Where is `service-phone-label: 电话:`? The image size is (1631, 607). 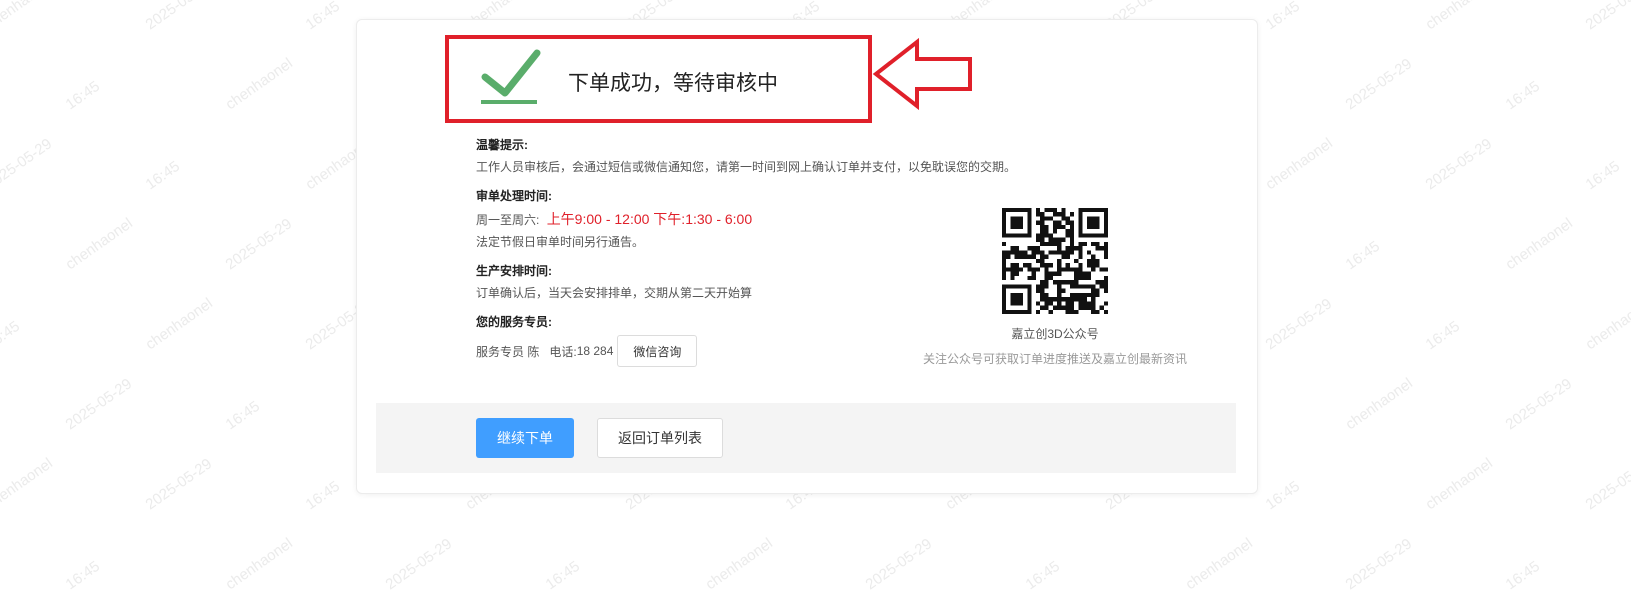 service-phone-label: 电话: is located at coordinates (563, 351).